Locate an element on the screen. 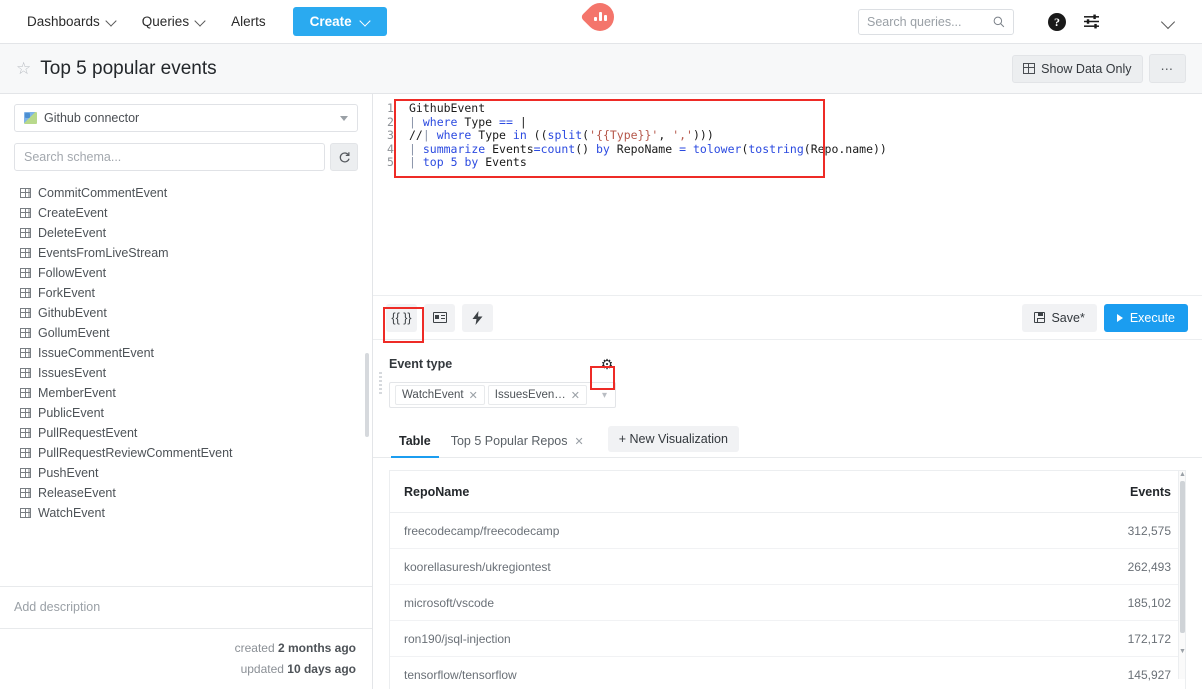 This screenshot has height=689, width=1202. help-button: ? is located at coordinates (1057, 22).